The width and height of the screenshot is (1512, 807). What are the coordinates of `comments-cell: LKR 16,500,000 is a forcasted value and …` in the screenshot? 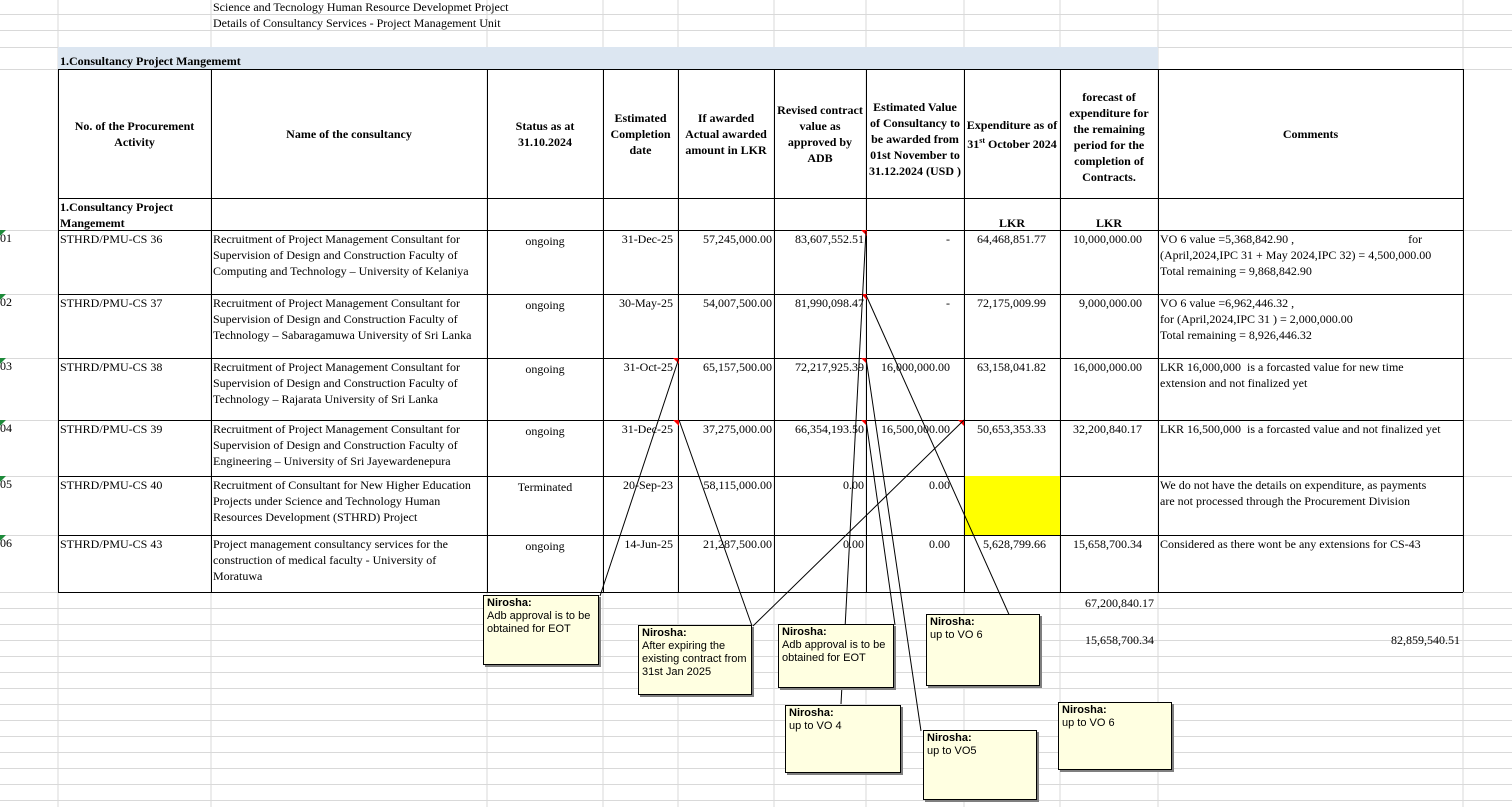 It's located at (1310, 448).